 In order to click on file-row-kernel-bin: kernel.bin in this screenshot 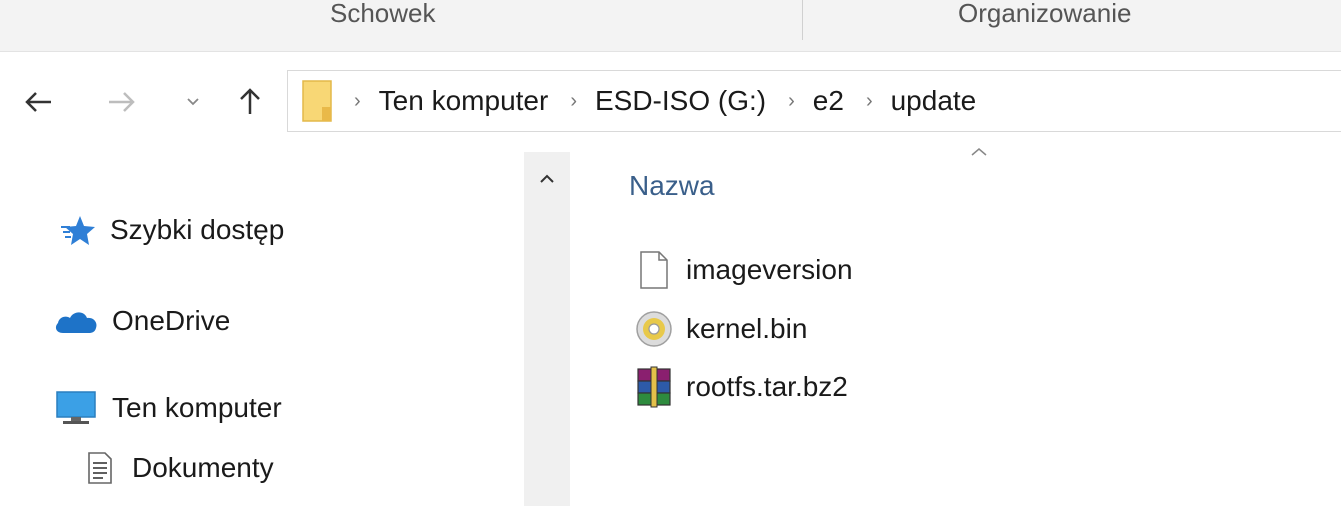, I will do `click(718, 329)`.